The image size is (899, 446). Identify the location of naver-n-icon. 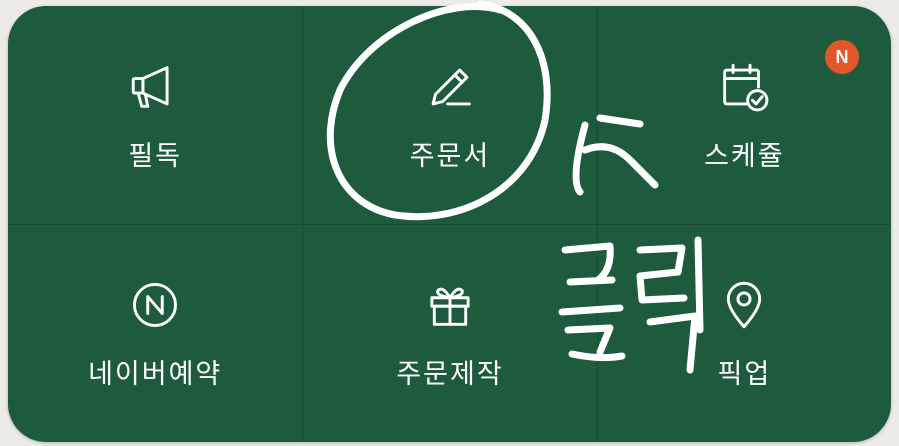
(155, 305).